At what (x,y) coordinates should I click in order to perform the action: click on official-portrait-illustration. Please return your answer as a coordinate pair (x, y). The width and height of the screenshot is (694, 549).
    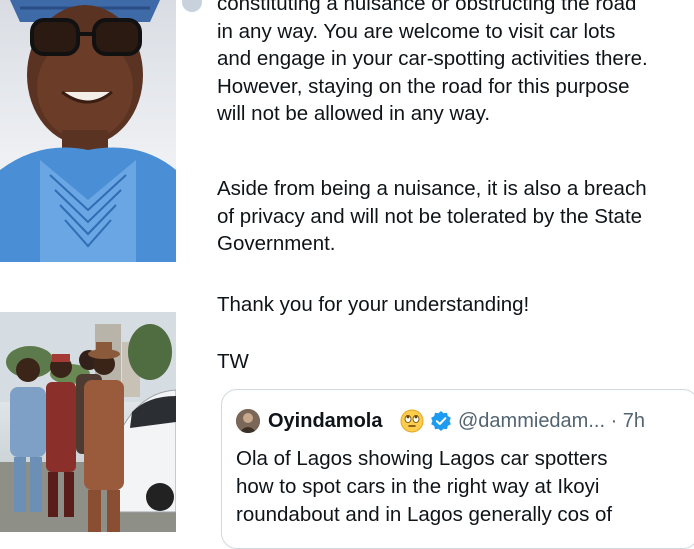
    Looking at the image, I should click on (88, 131).